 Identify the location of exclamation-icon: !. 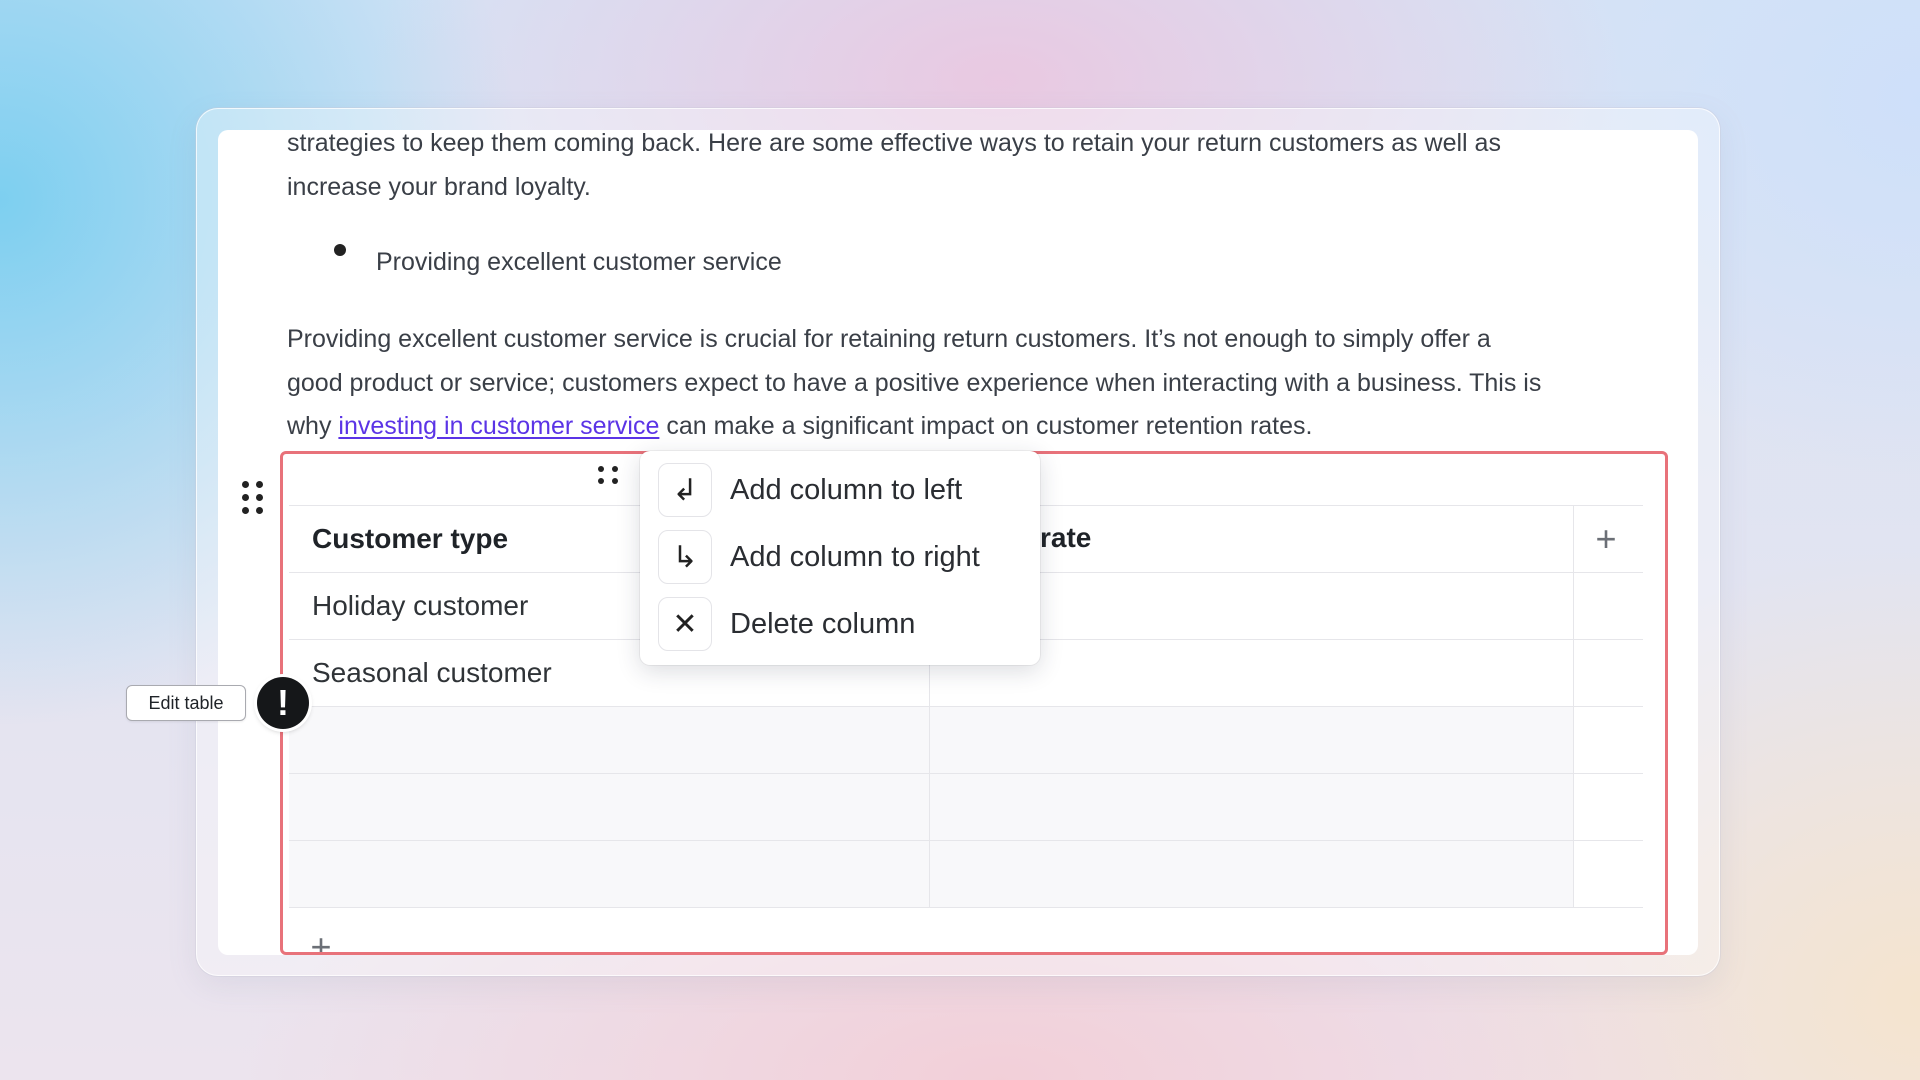
(283, 703).